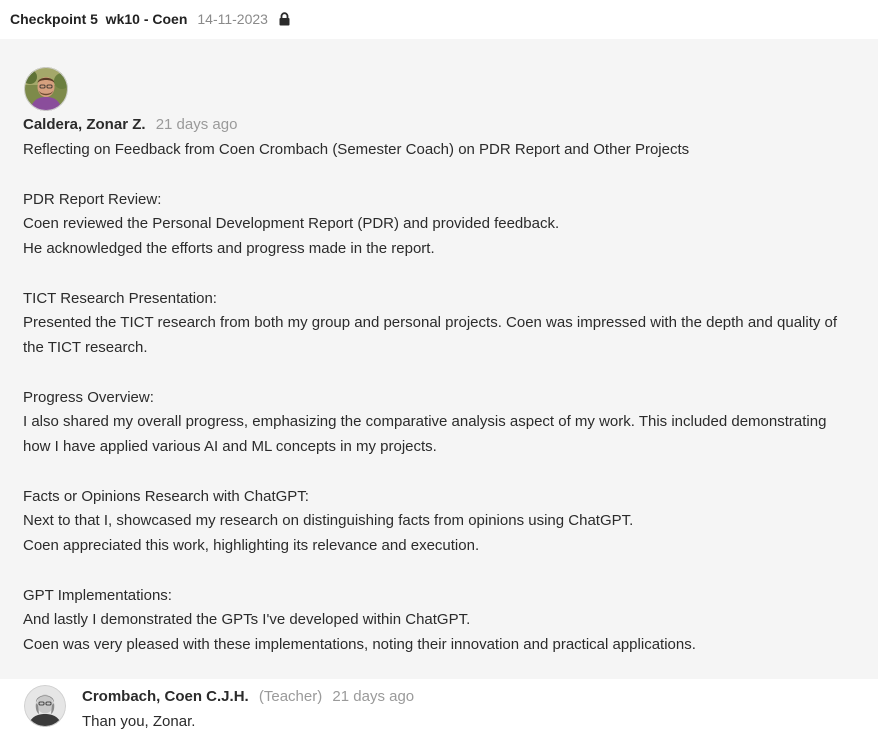  What do you see at coordinates (97, 595) in the screenshot?
I see `post-line: GPT Implementations:` at bounding box center [97, 595].